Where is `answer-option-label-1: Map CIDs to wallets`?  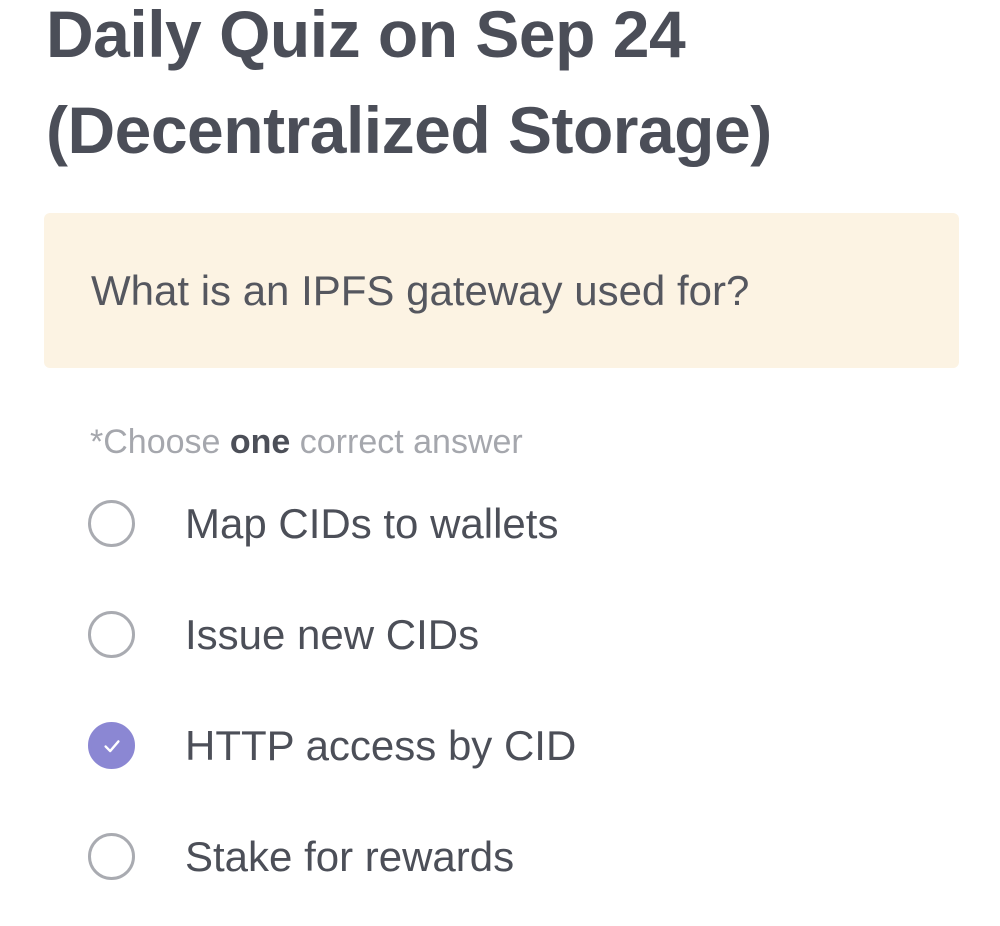 answer-option-label-1: Map CIDs to wallets is located at coordinates (371, 524).